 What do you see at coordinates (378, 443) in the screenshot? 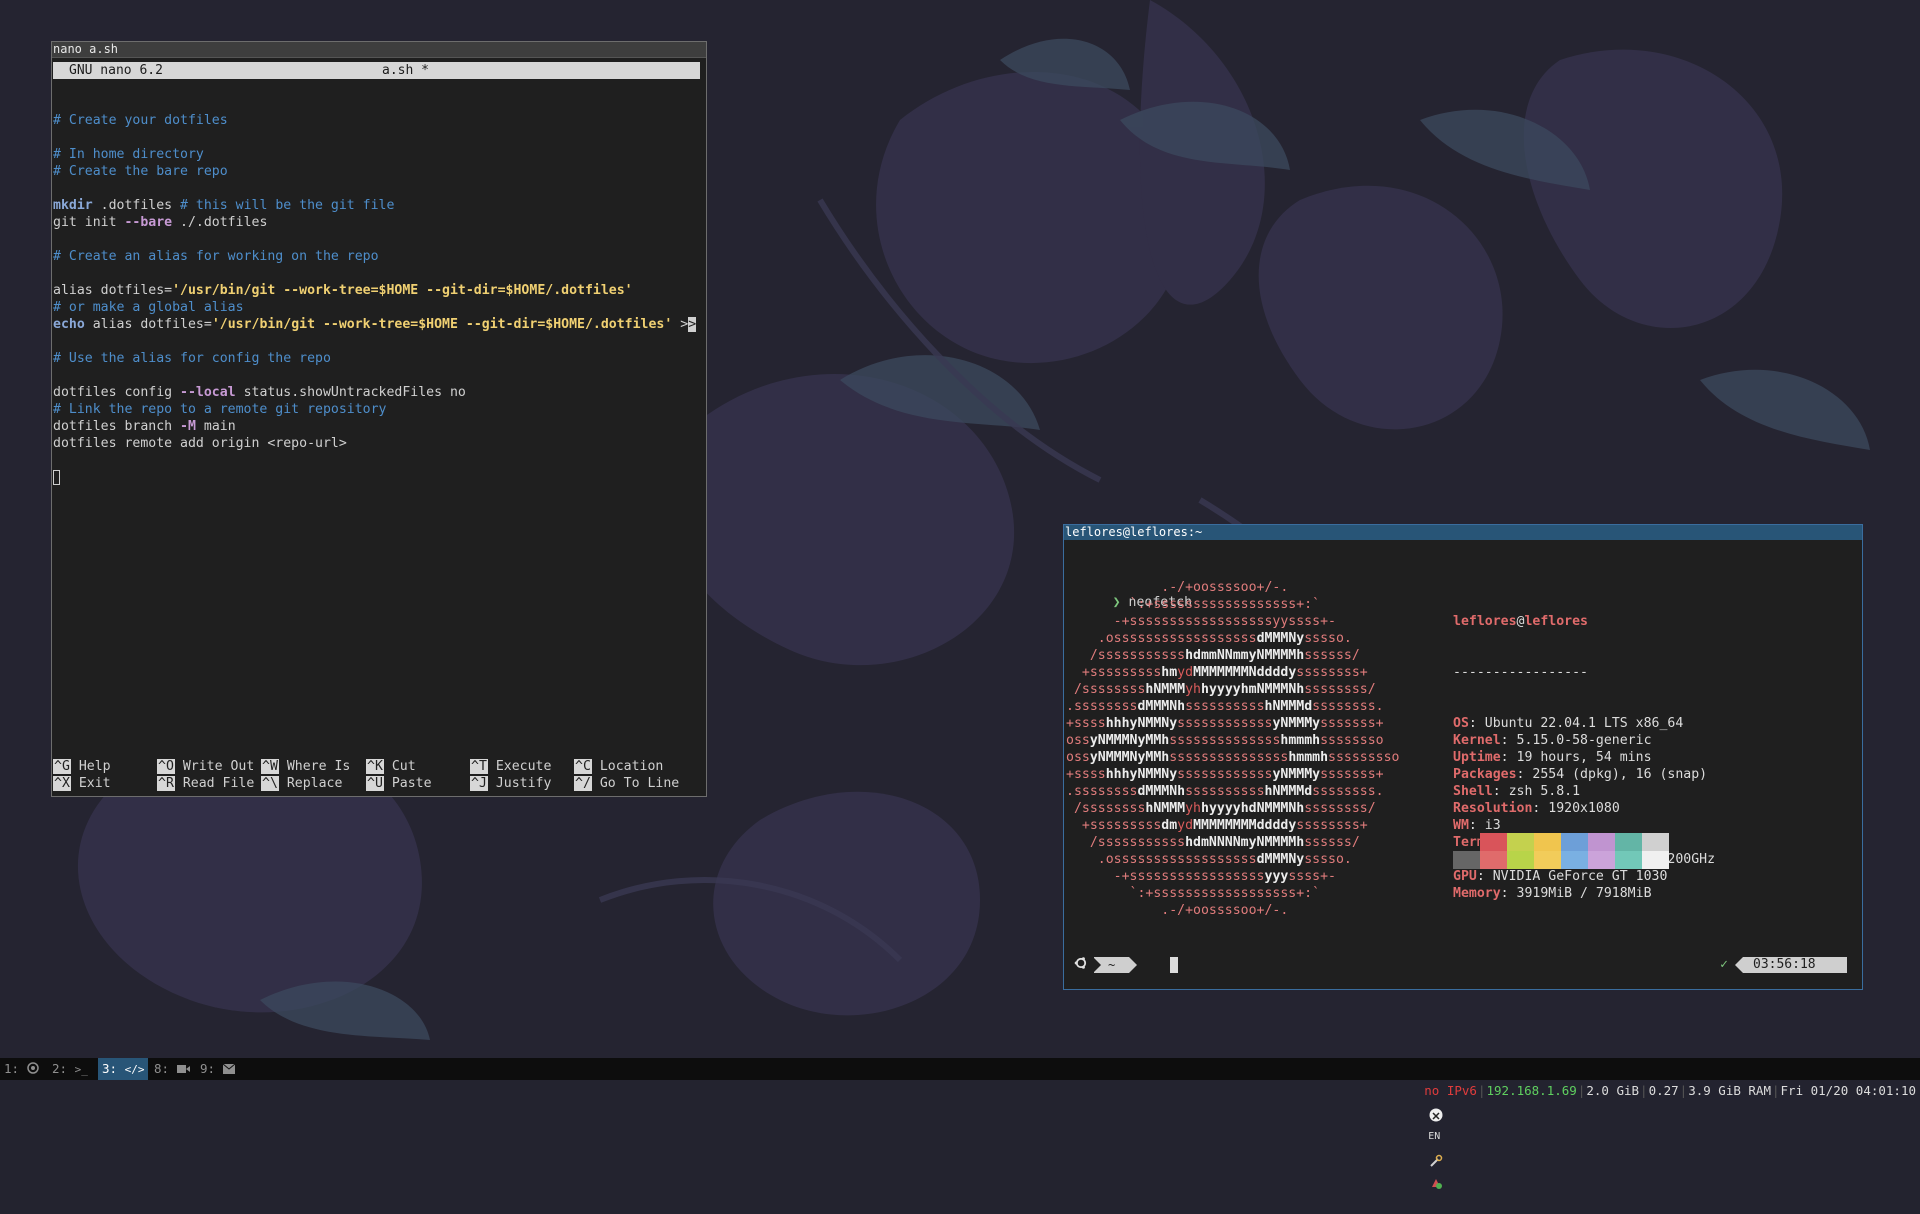
I see `editor-line: dotfiles remote add origin <repo-url>` at bounding box center [378, 443].